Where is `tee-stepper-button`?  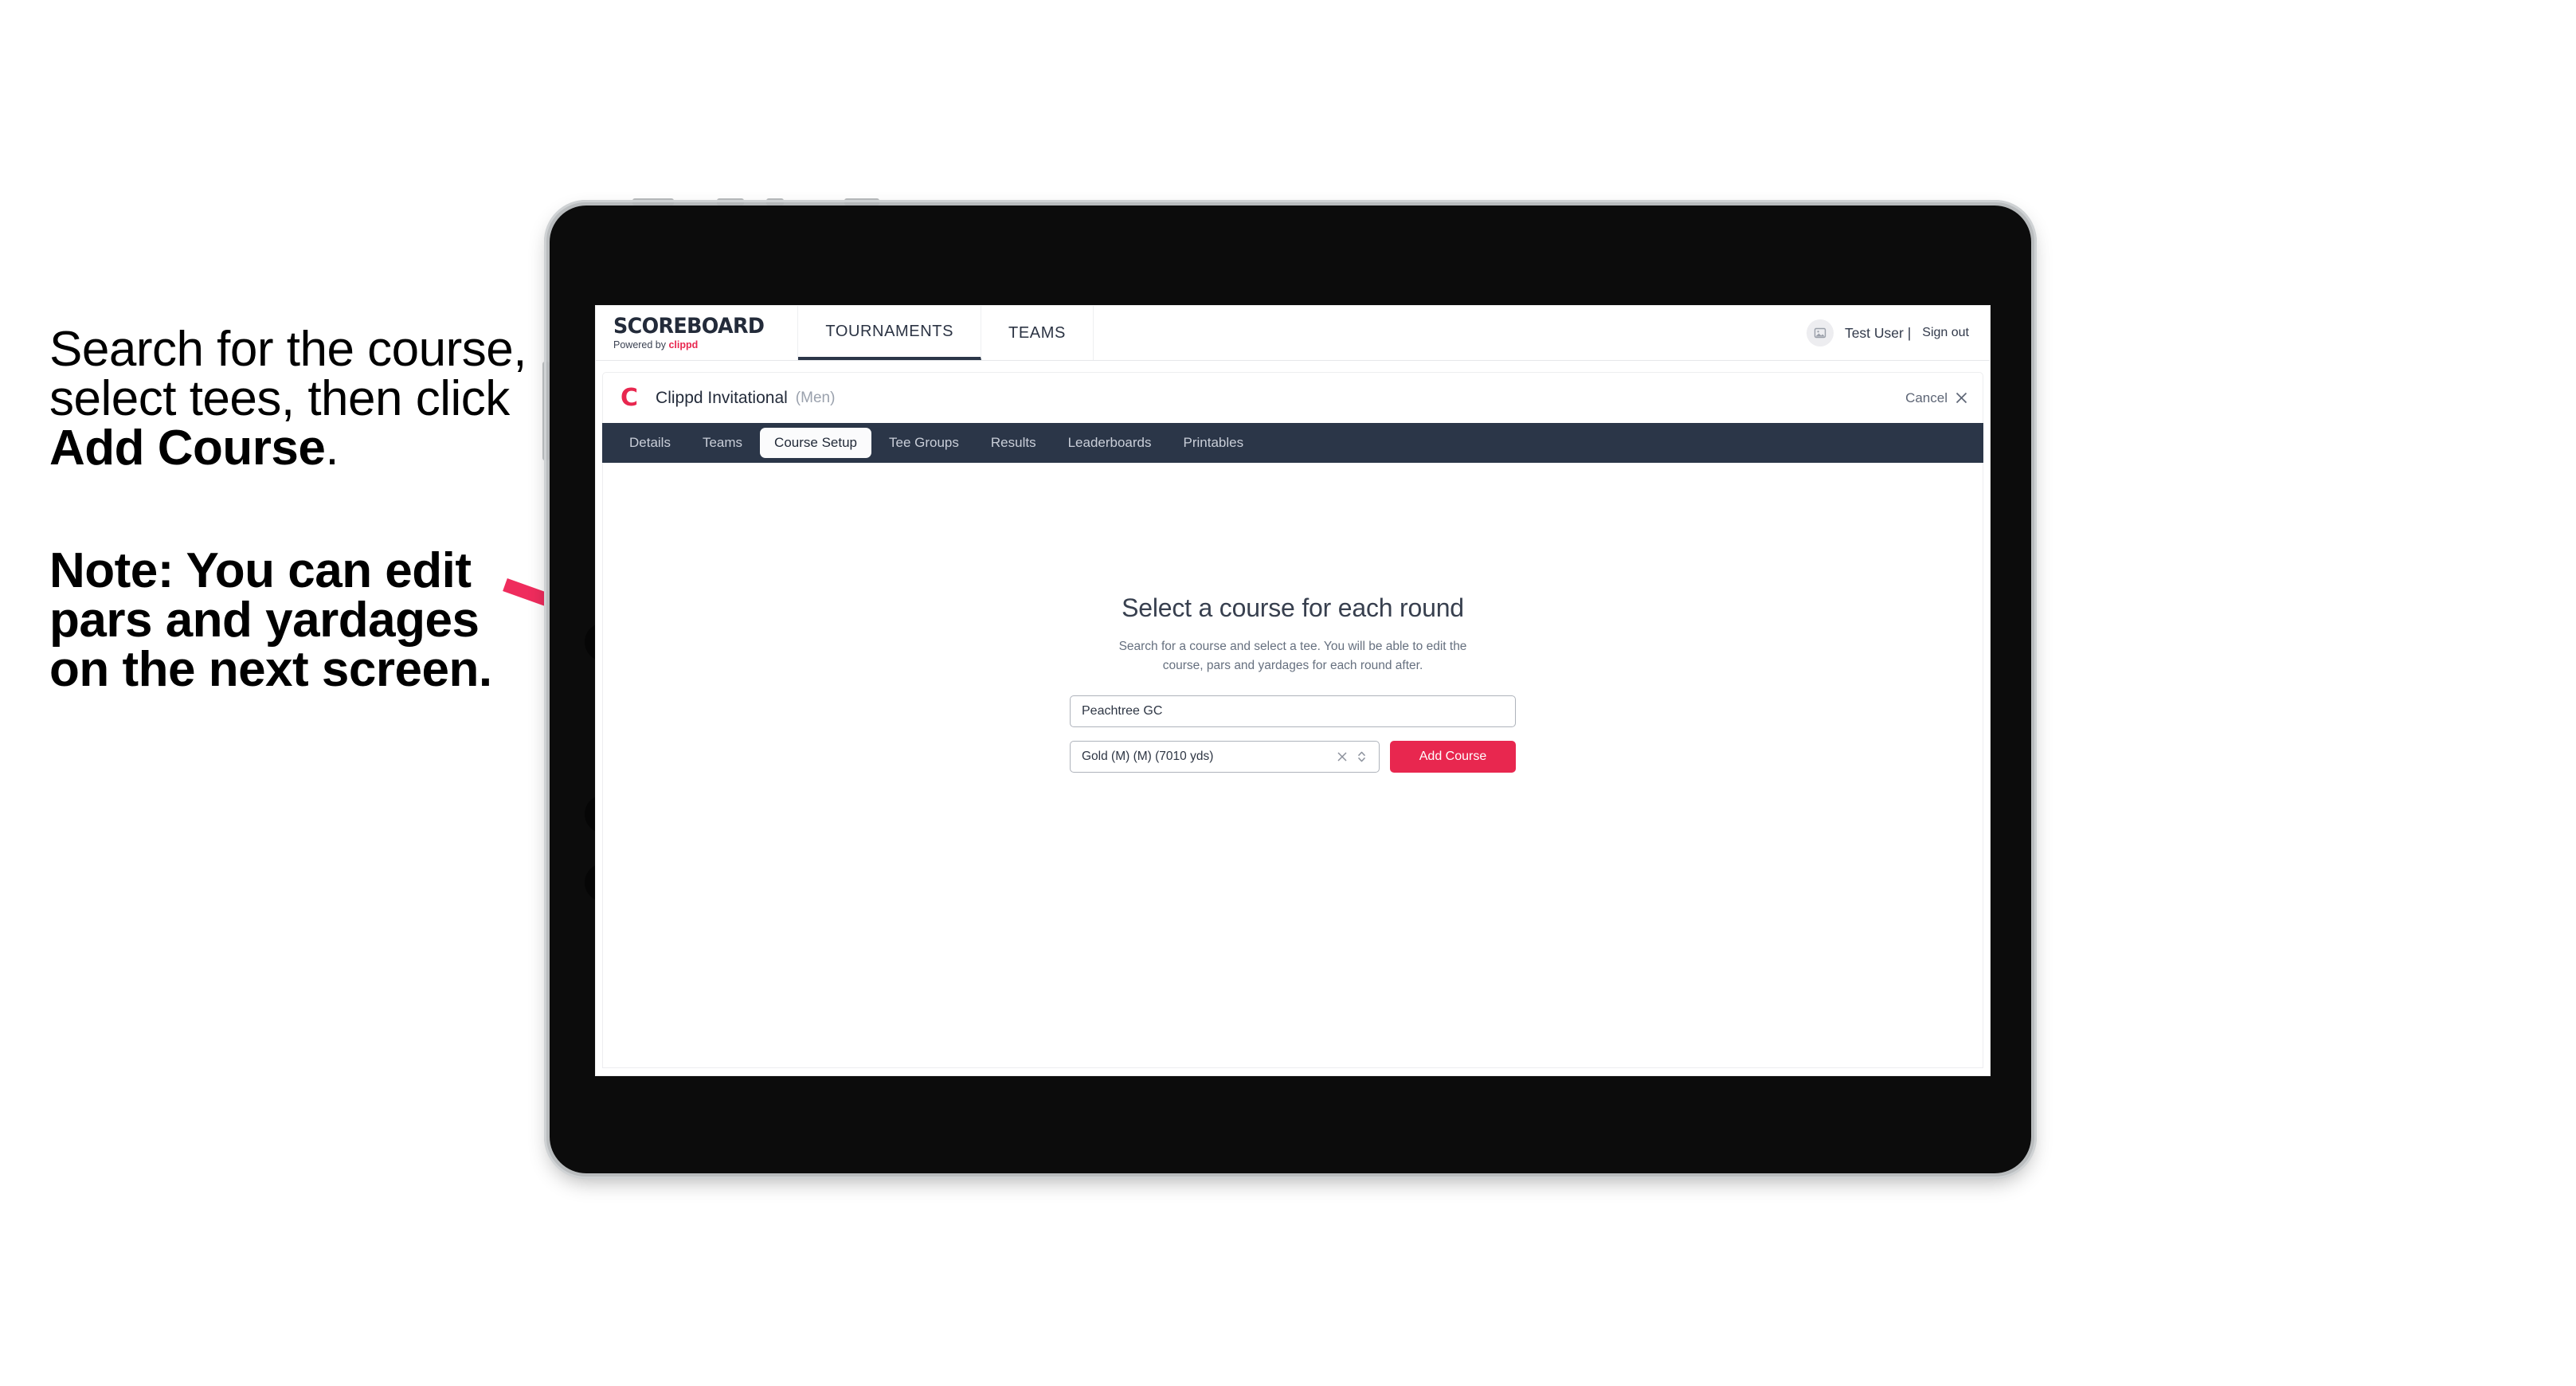 tee-stepper-button is located at coordinates (1361, 756).